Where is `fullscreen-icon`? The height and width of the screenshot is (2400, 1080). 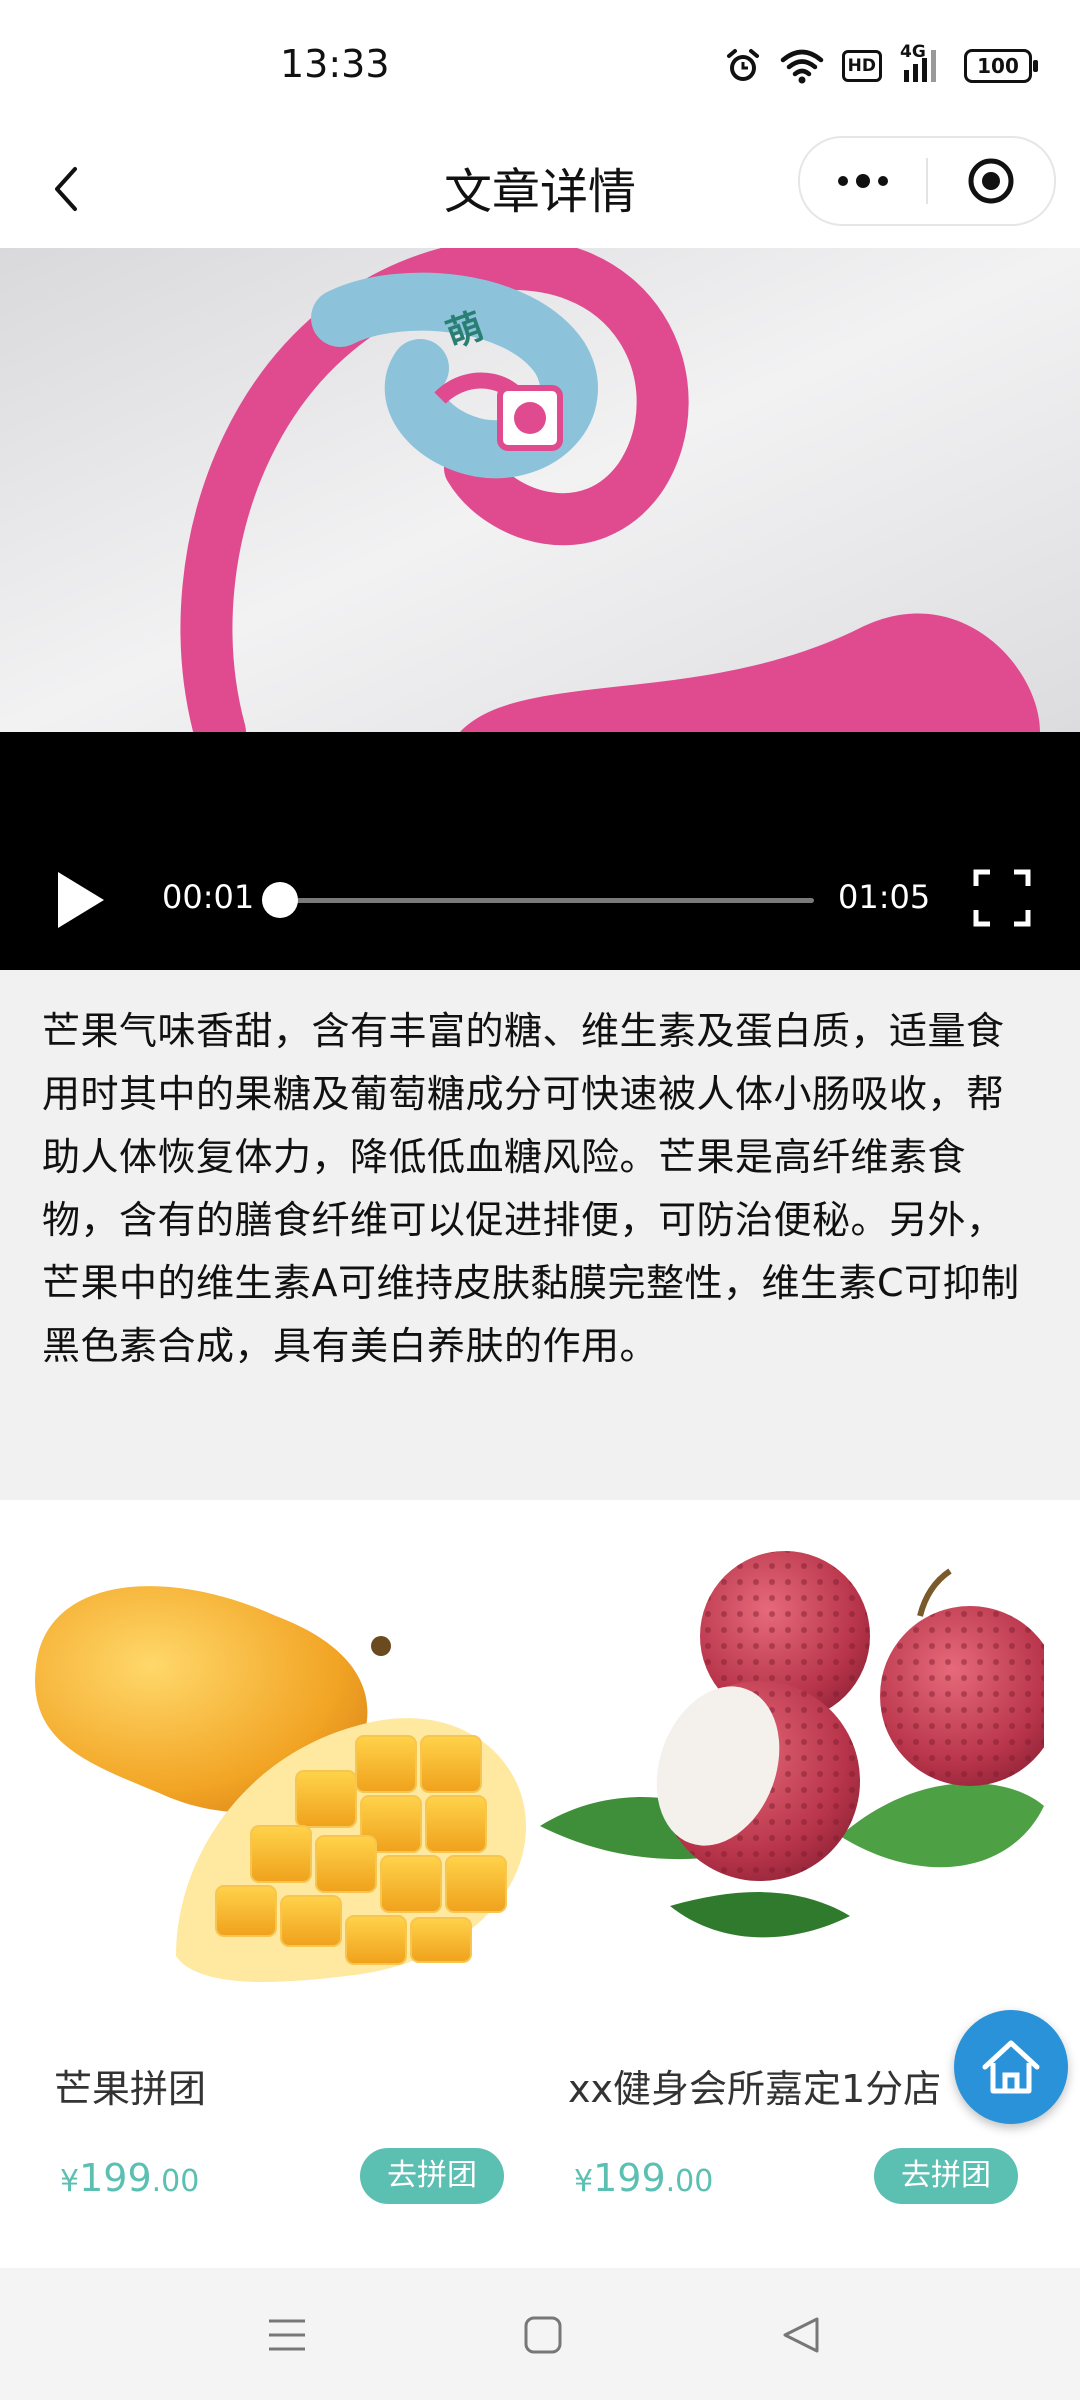 fullscreen-icon is located at coordinates (1002, 898).